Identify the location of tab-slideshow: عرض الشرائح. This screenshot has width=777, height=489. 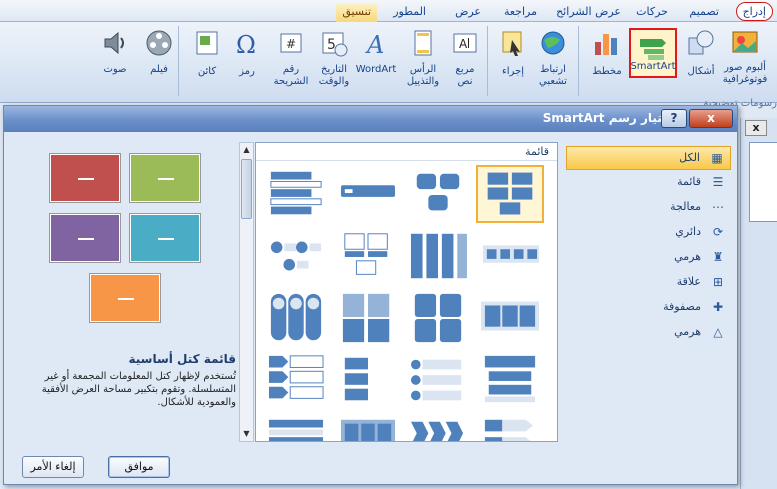
(588, 12).